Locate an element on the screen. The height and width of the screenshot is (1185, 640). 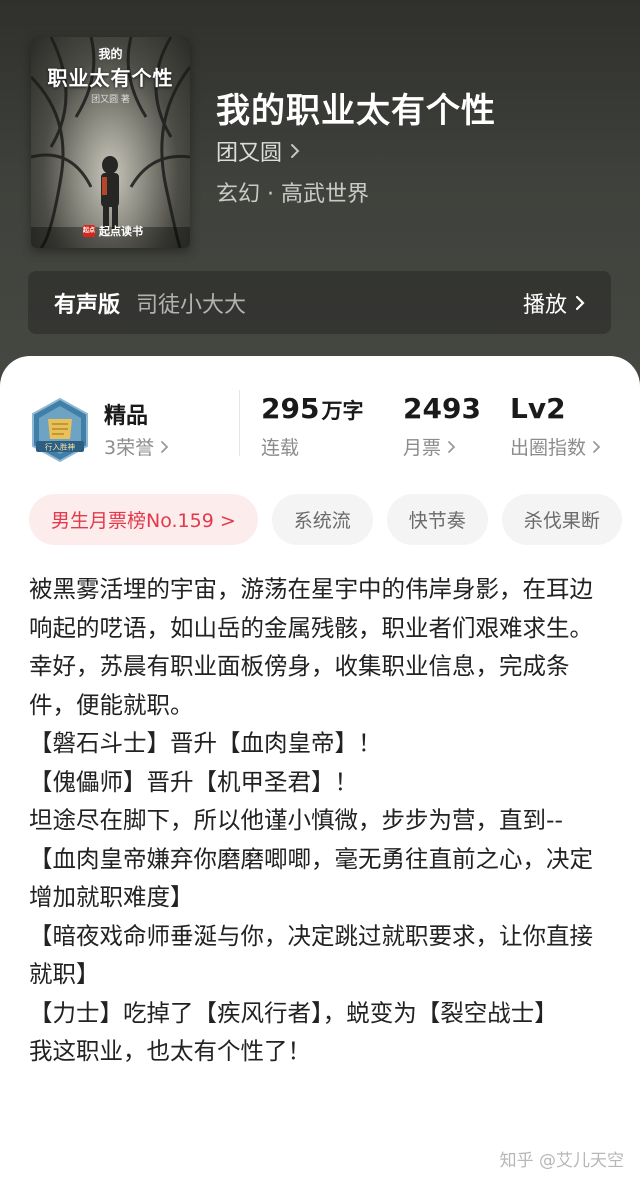
honors-link: 3荣誉 is located at coordinates (136, 446).